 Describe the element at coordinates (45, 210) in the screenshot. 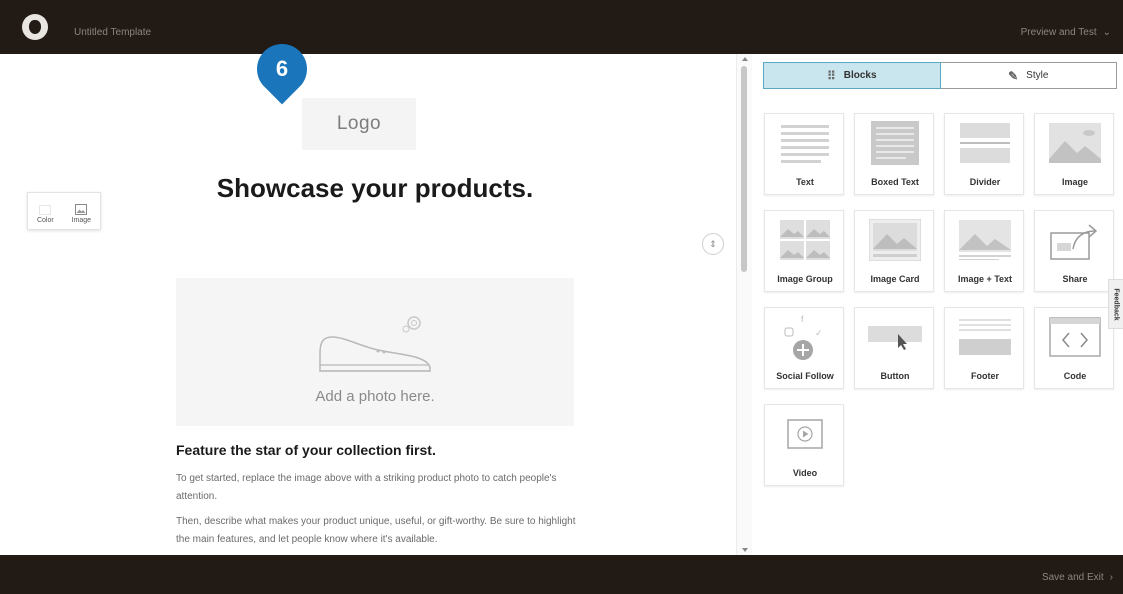

I see `color-swatch-icon` at that location.